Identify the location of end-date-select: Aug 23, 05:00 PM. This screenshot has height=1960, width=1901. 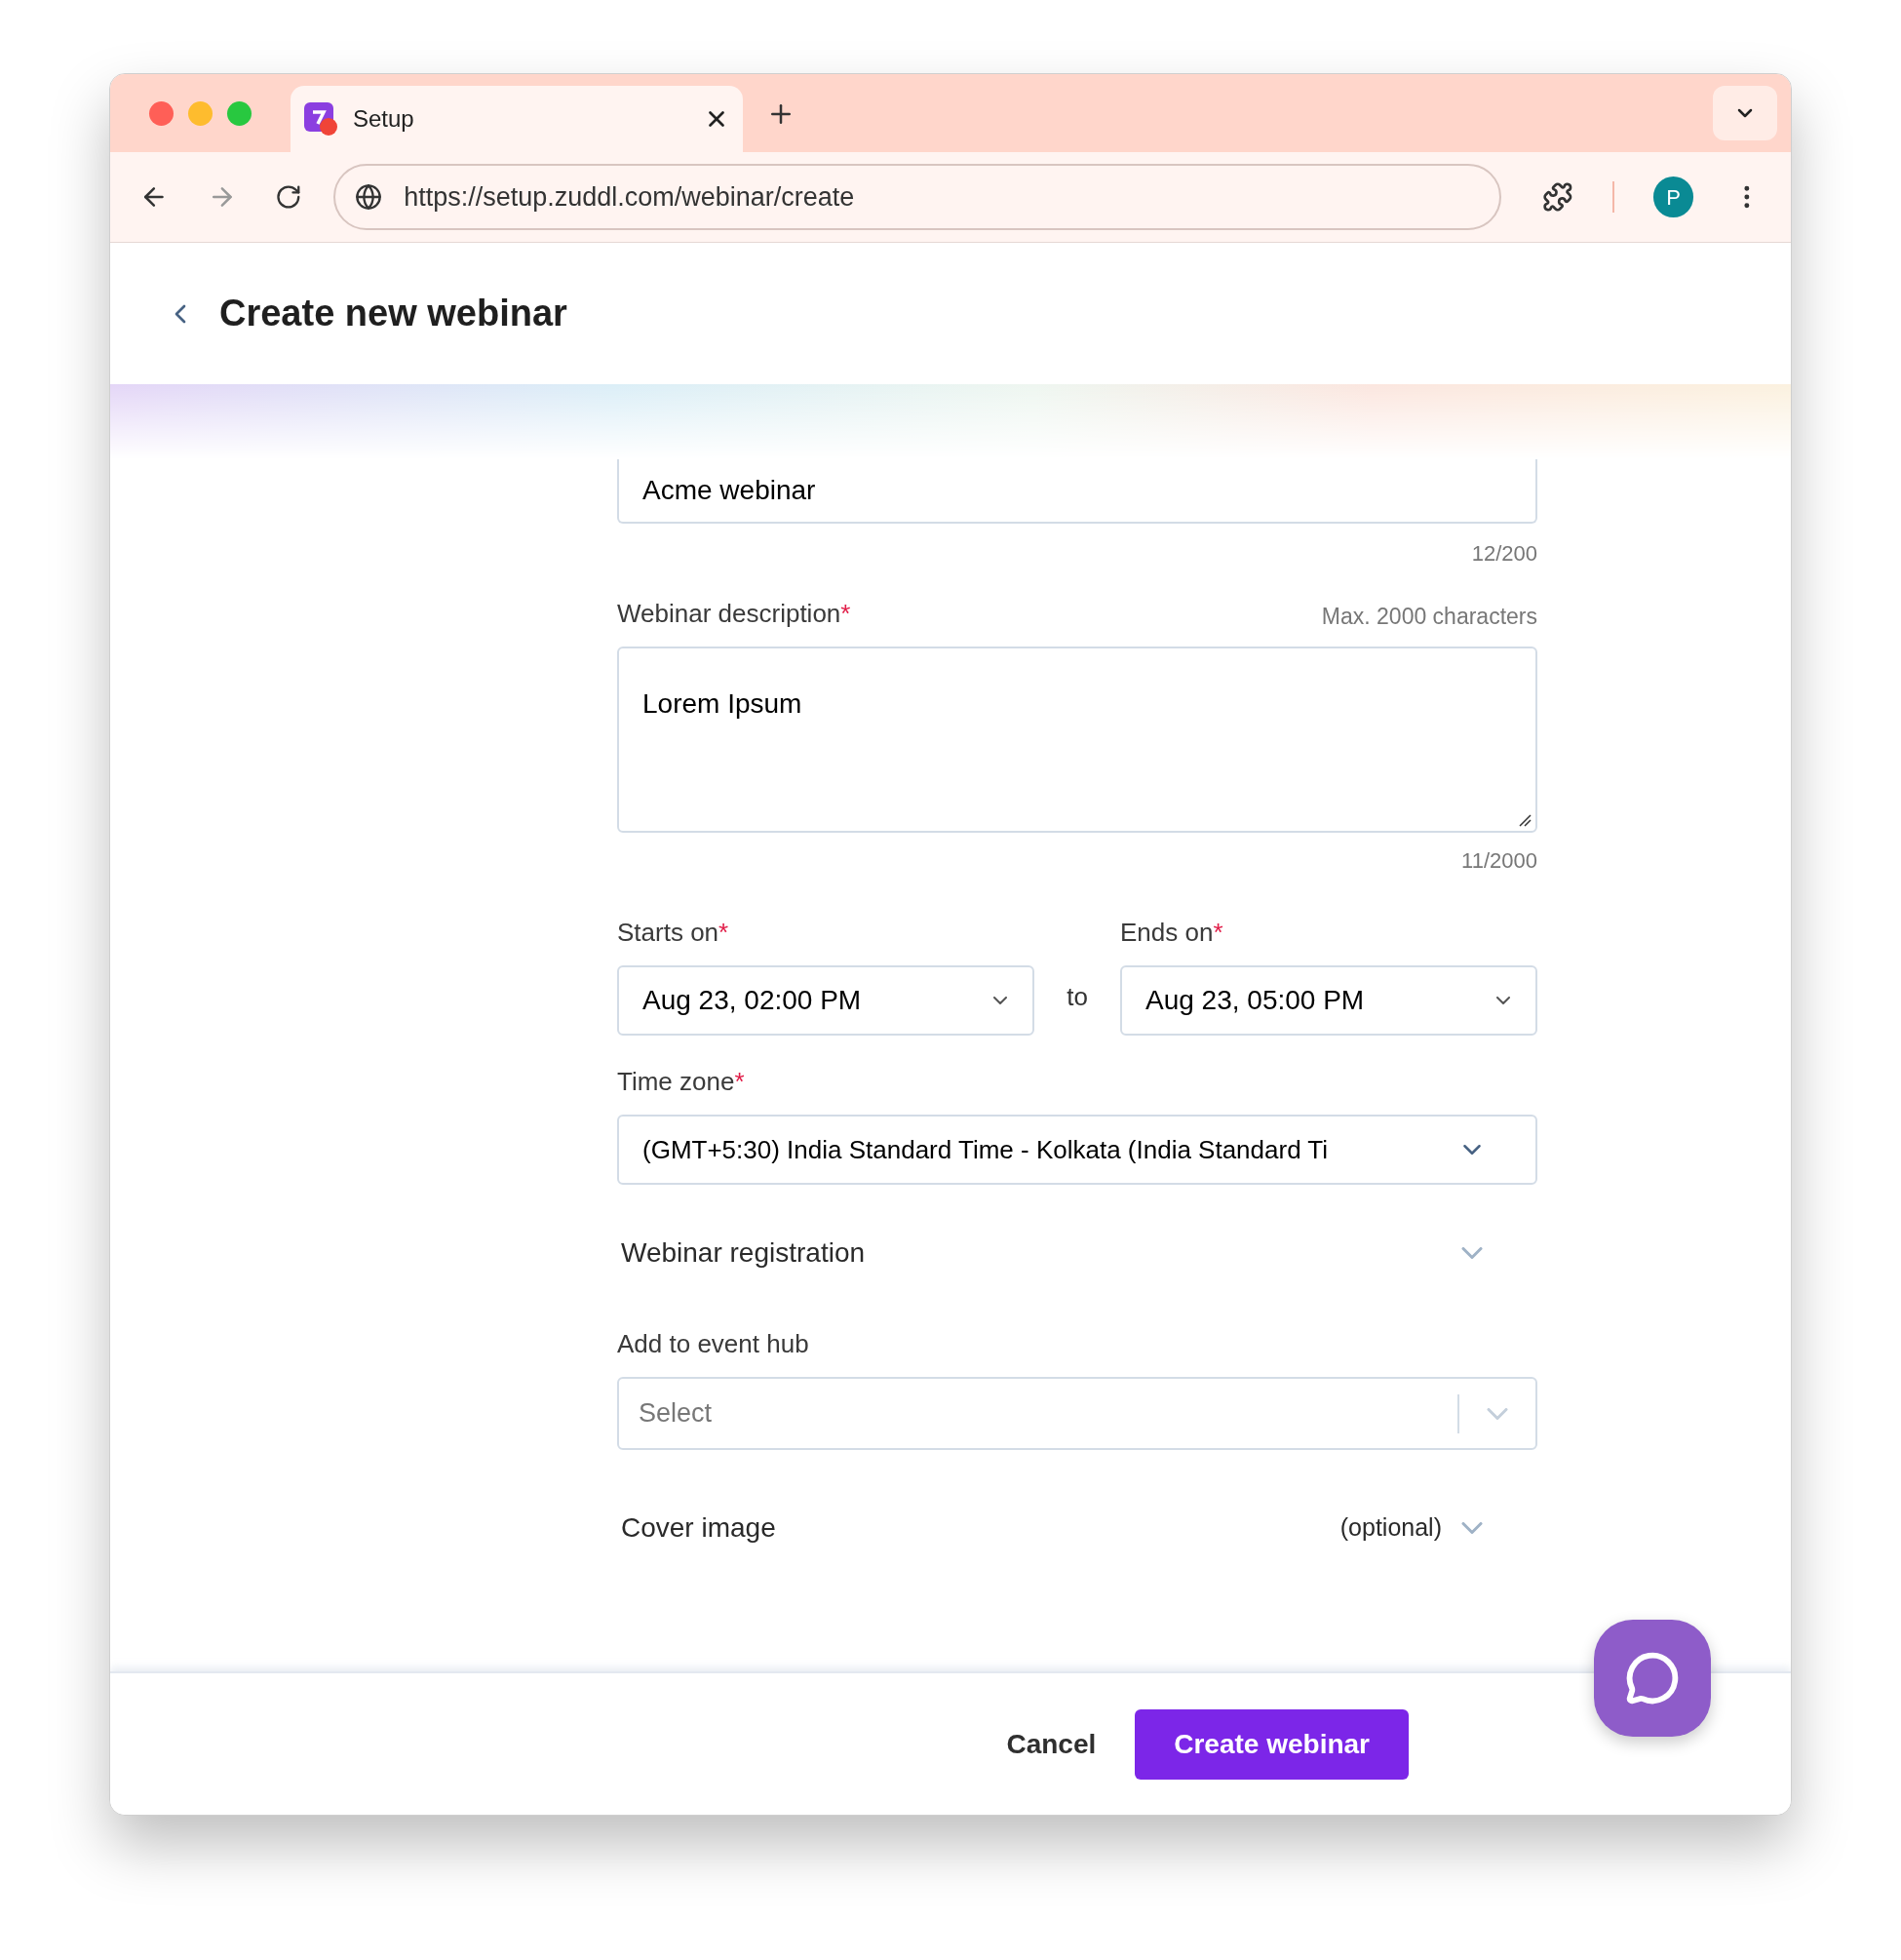
(1328, 1000).